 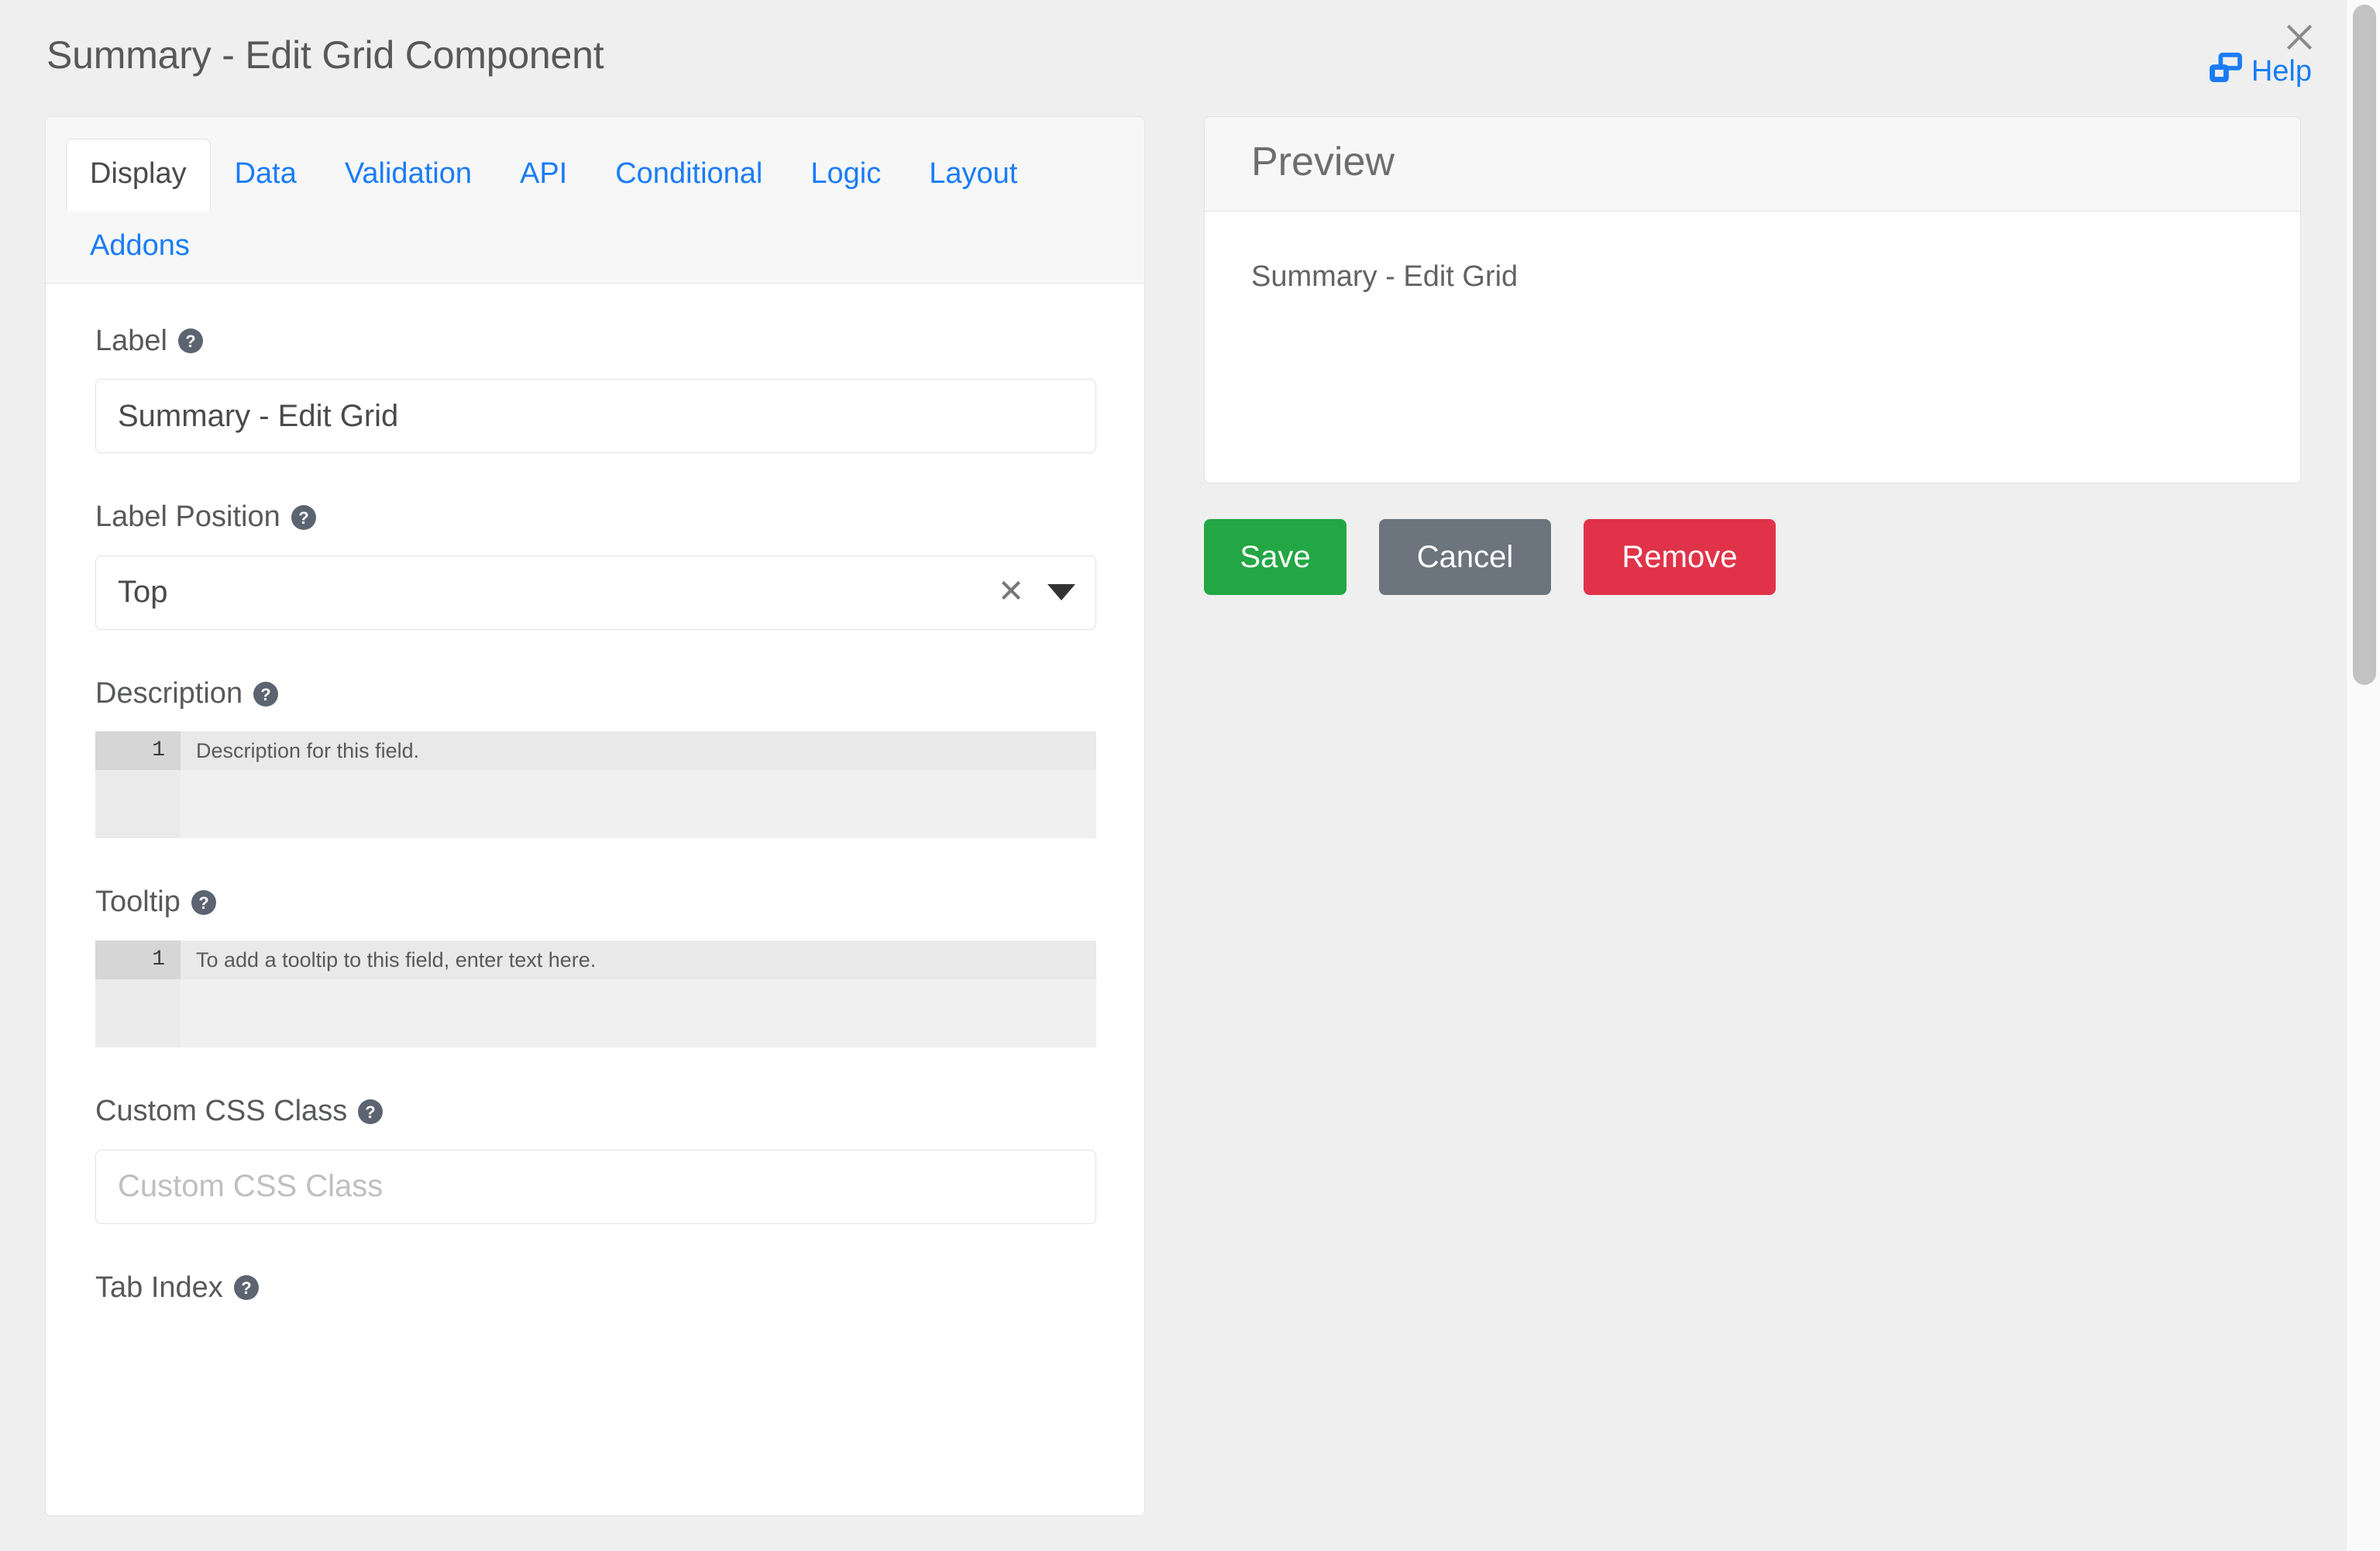 I want to click on description-lines: Description for this field., so click(x=638, y=784).